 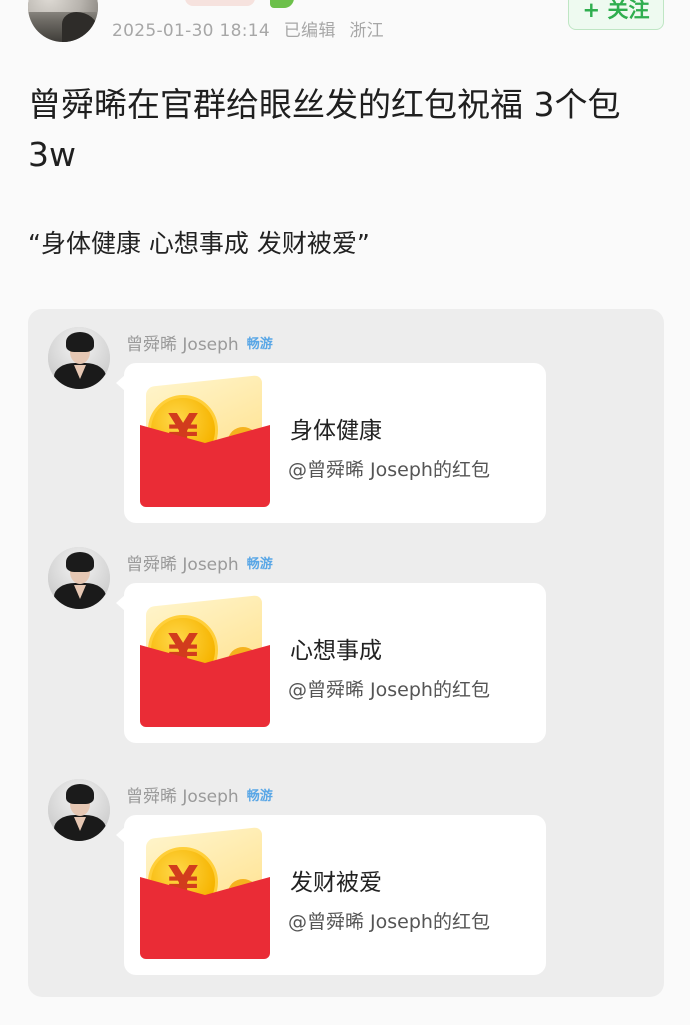 I want to click on avatar-sky, so click(x=63, y=6).